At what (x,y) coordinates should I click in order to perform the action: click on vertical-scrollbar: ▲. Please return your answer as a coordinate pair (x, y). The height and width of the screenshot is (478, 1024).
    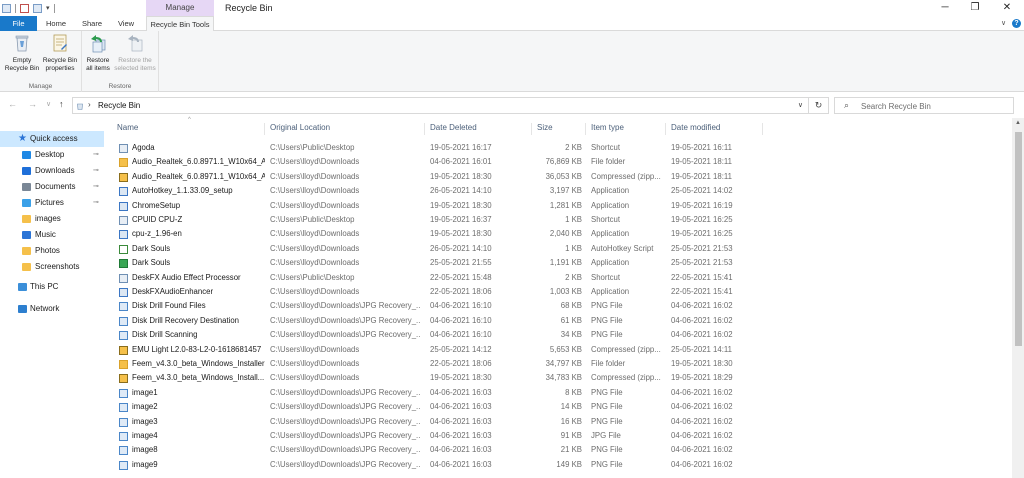
    Looking at the image, I should click on (1018, 298).